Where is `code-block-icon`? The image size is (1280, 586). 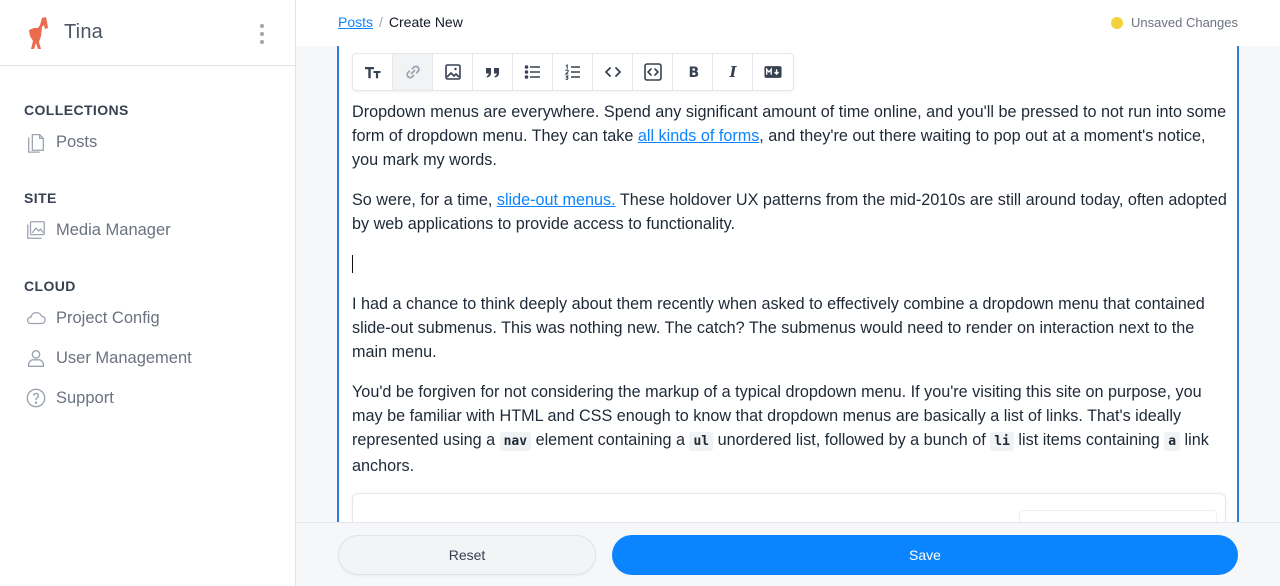 code-block-icon is located at coordinates (653, 72).